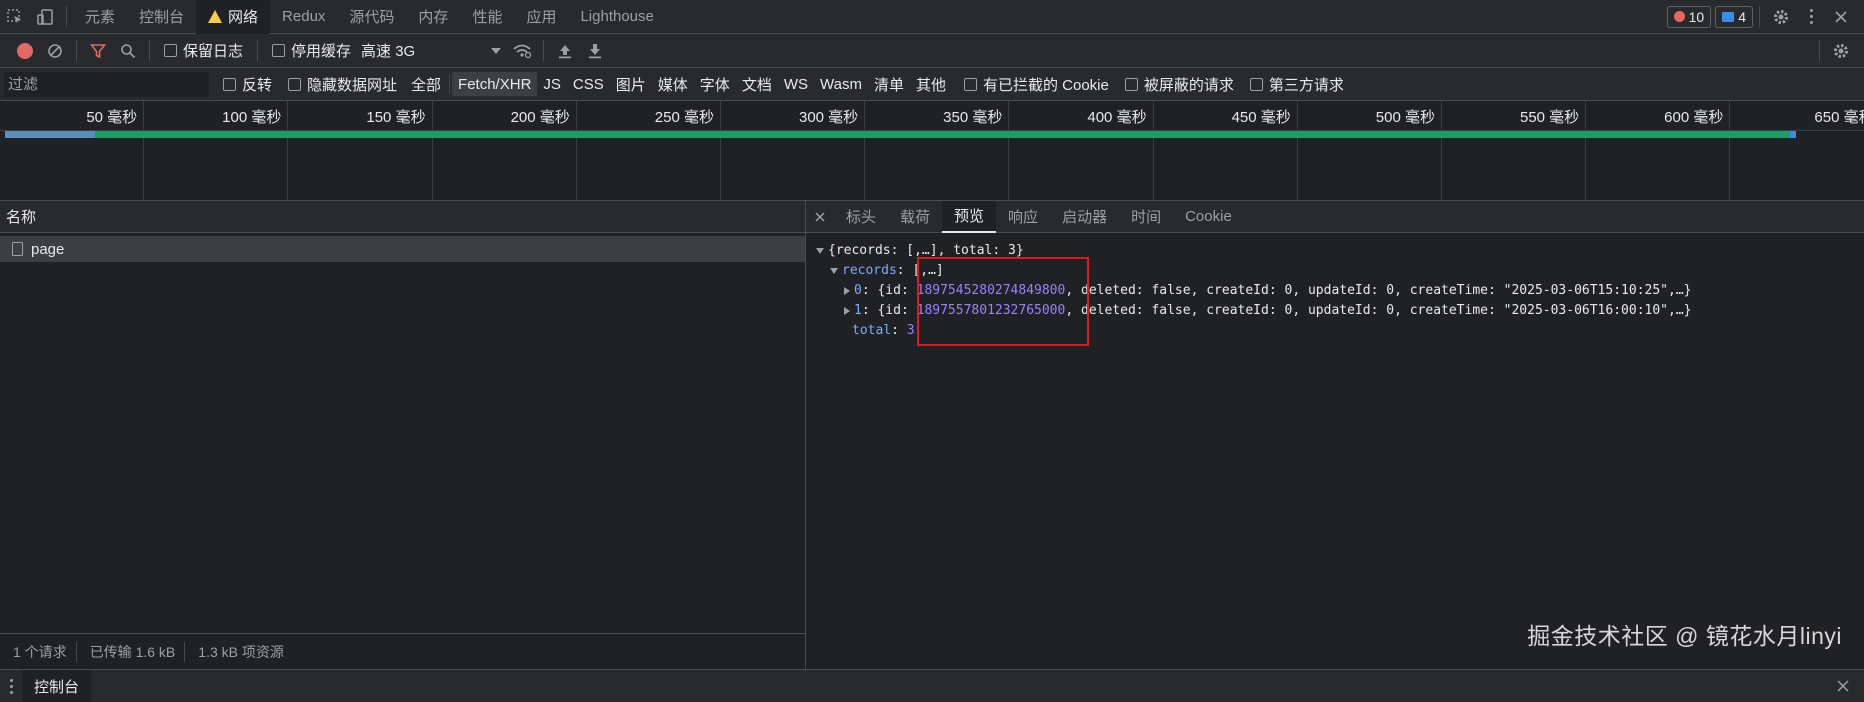 The height and width of the screenshot is (702, 1864). Describe the element at coordinates (203, 50) in the screenshot. I see `preserve-log-checkbox: 保留日志` at that location.